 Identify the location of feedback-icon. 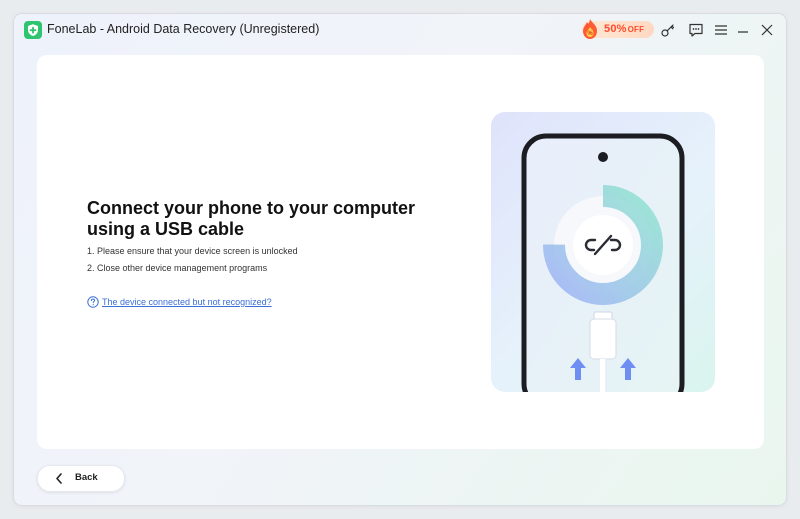
(696, 30).